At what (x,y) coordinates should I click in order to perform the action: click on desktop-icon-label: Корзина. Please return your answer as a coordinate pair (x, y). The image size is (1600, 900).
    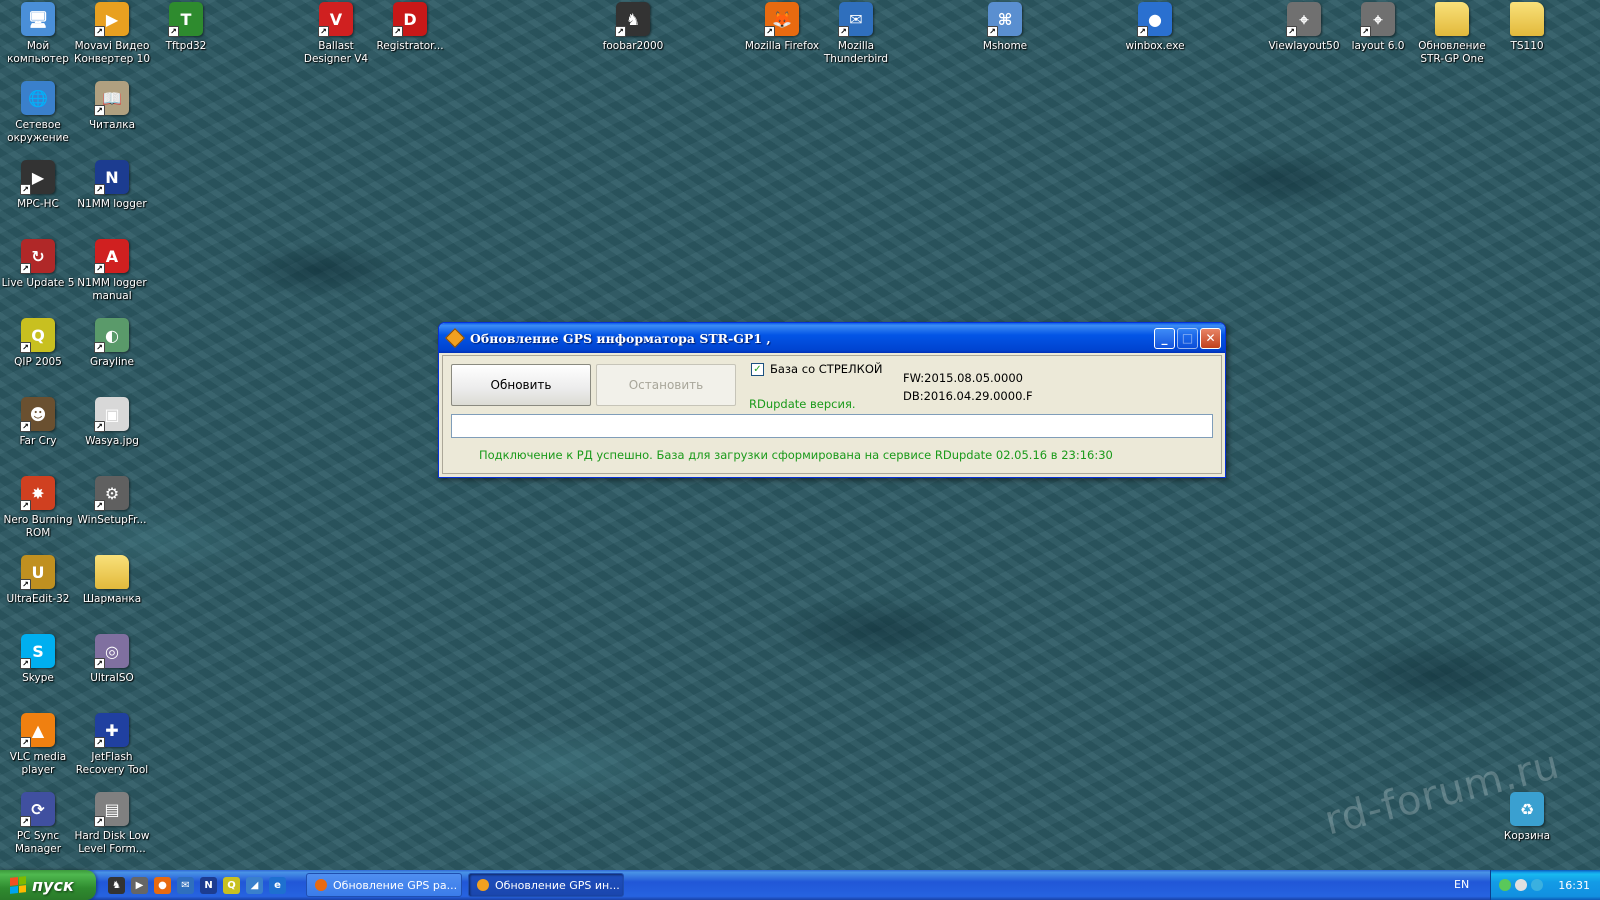
    Looking at the image, I should click on (1527, 836).